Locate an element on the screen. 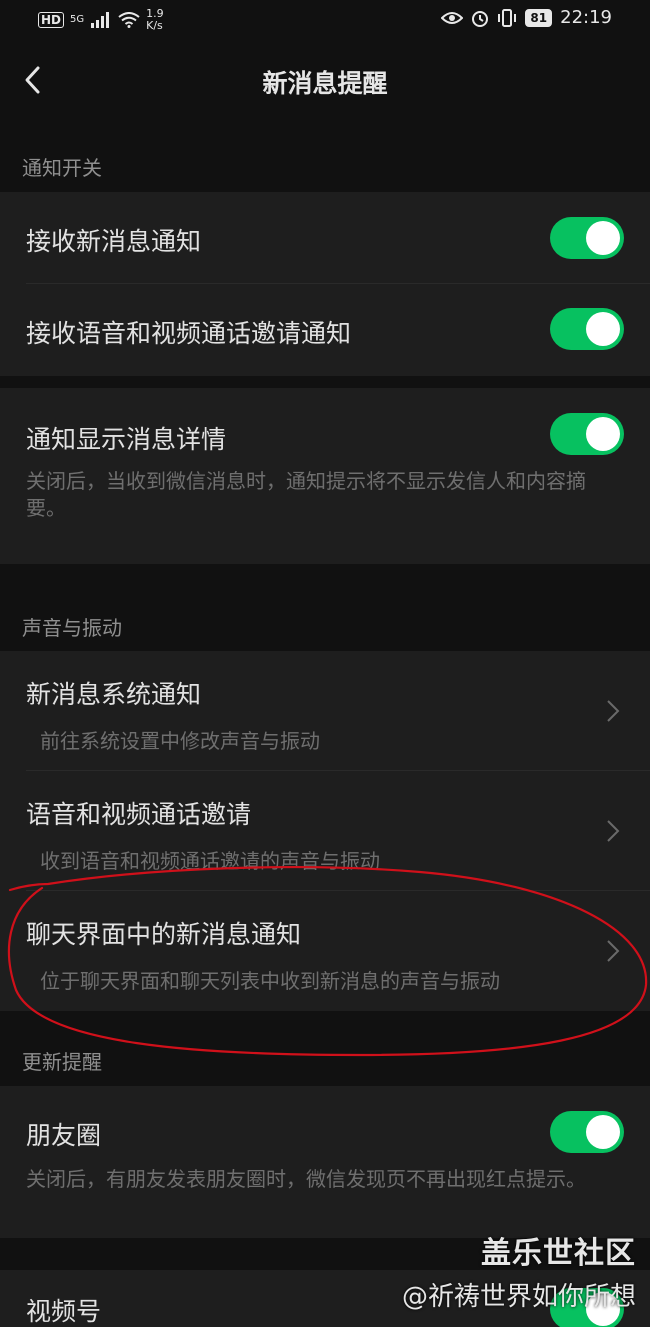 The image size is (650, 1327). alarm-icon is located at coordinates (480, 18).